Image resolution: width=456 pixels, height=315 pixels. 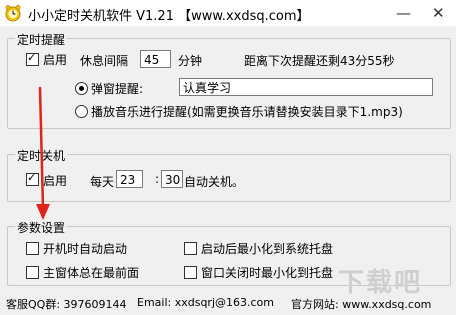 I want to click on close-tray-checkbox, so click(x=190, y=272).